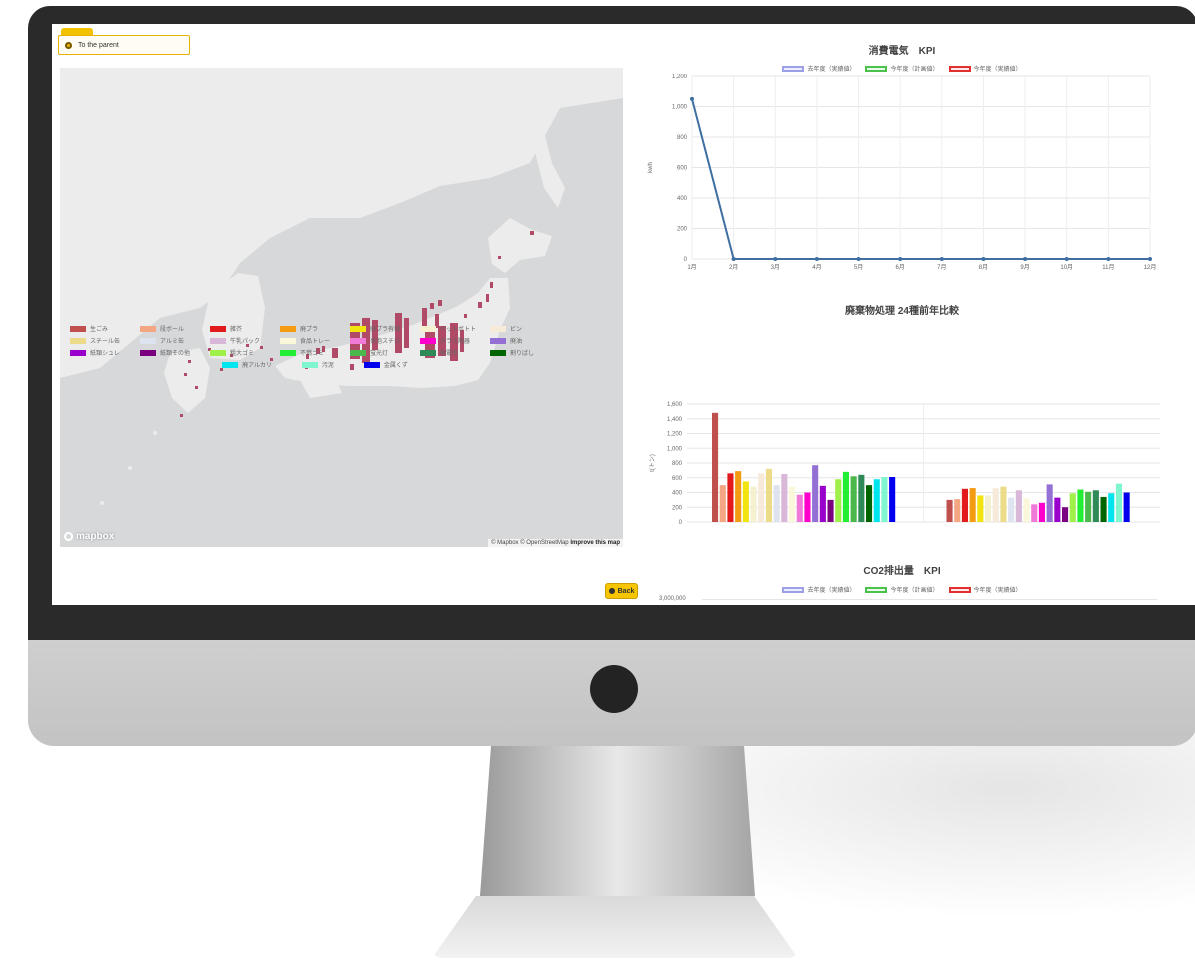 The height and width of the screenshot is (965, 1195). I want to click on legend-item: 割りばし, so click(525, 352).